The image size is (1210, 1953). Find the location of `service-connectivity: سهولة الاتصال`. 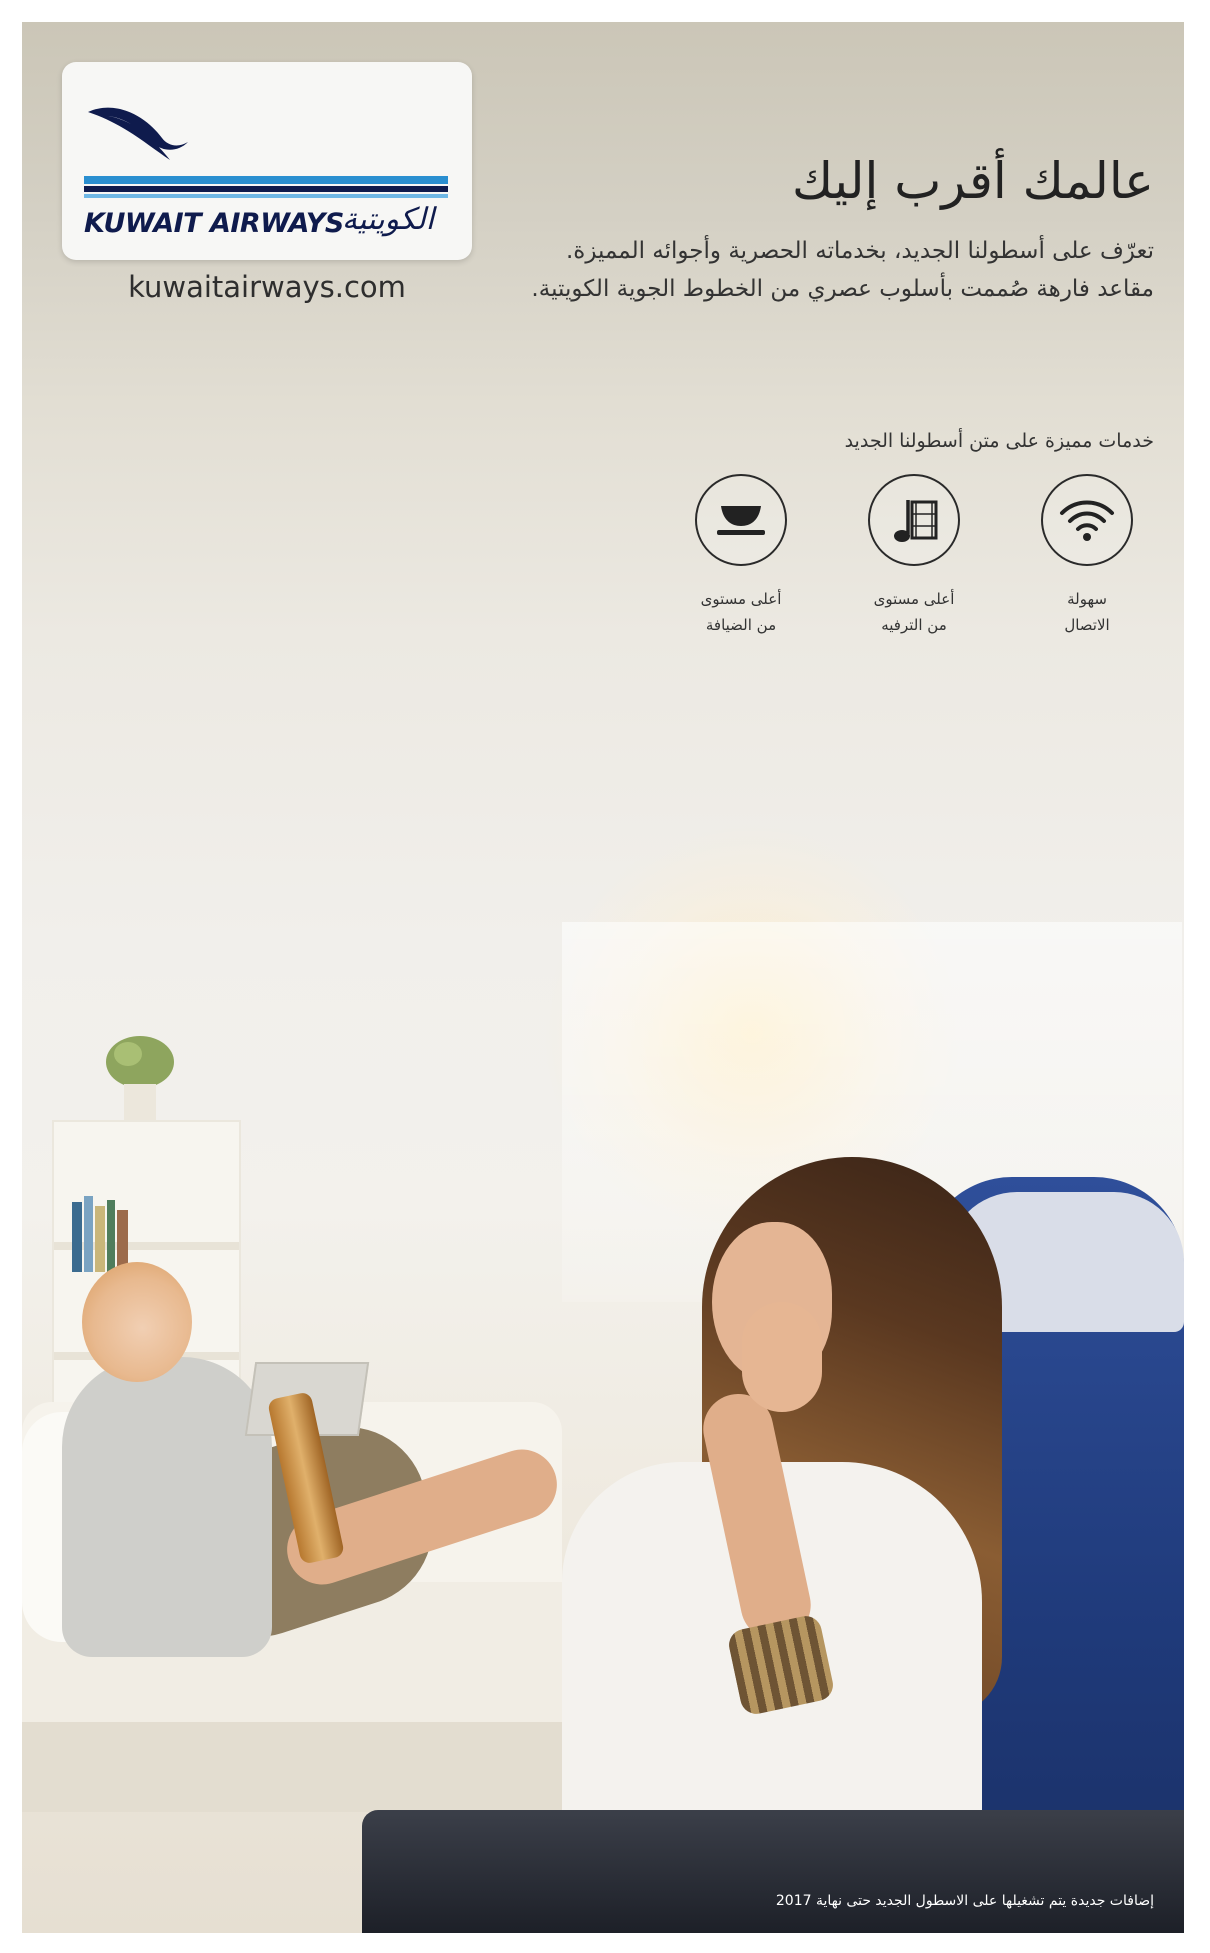

service-connectivity: سهولة الاتصال is located at coordinates (1087, 556).